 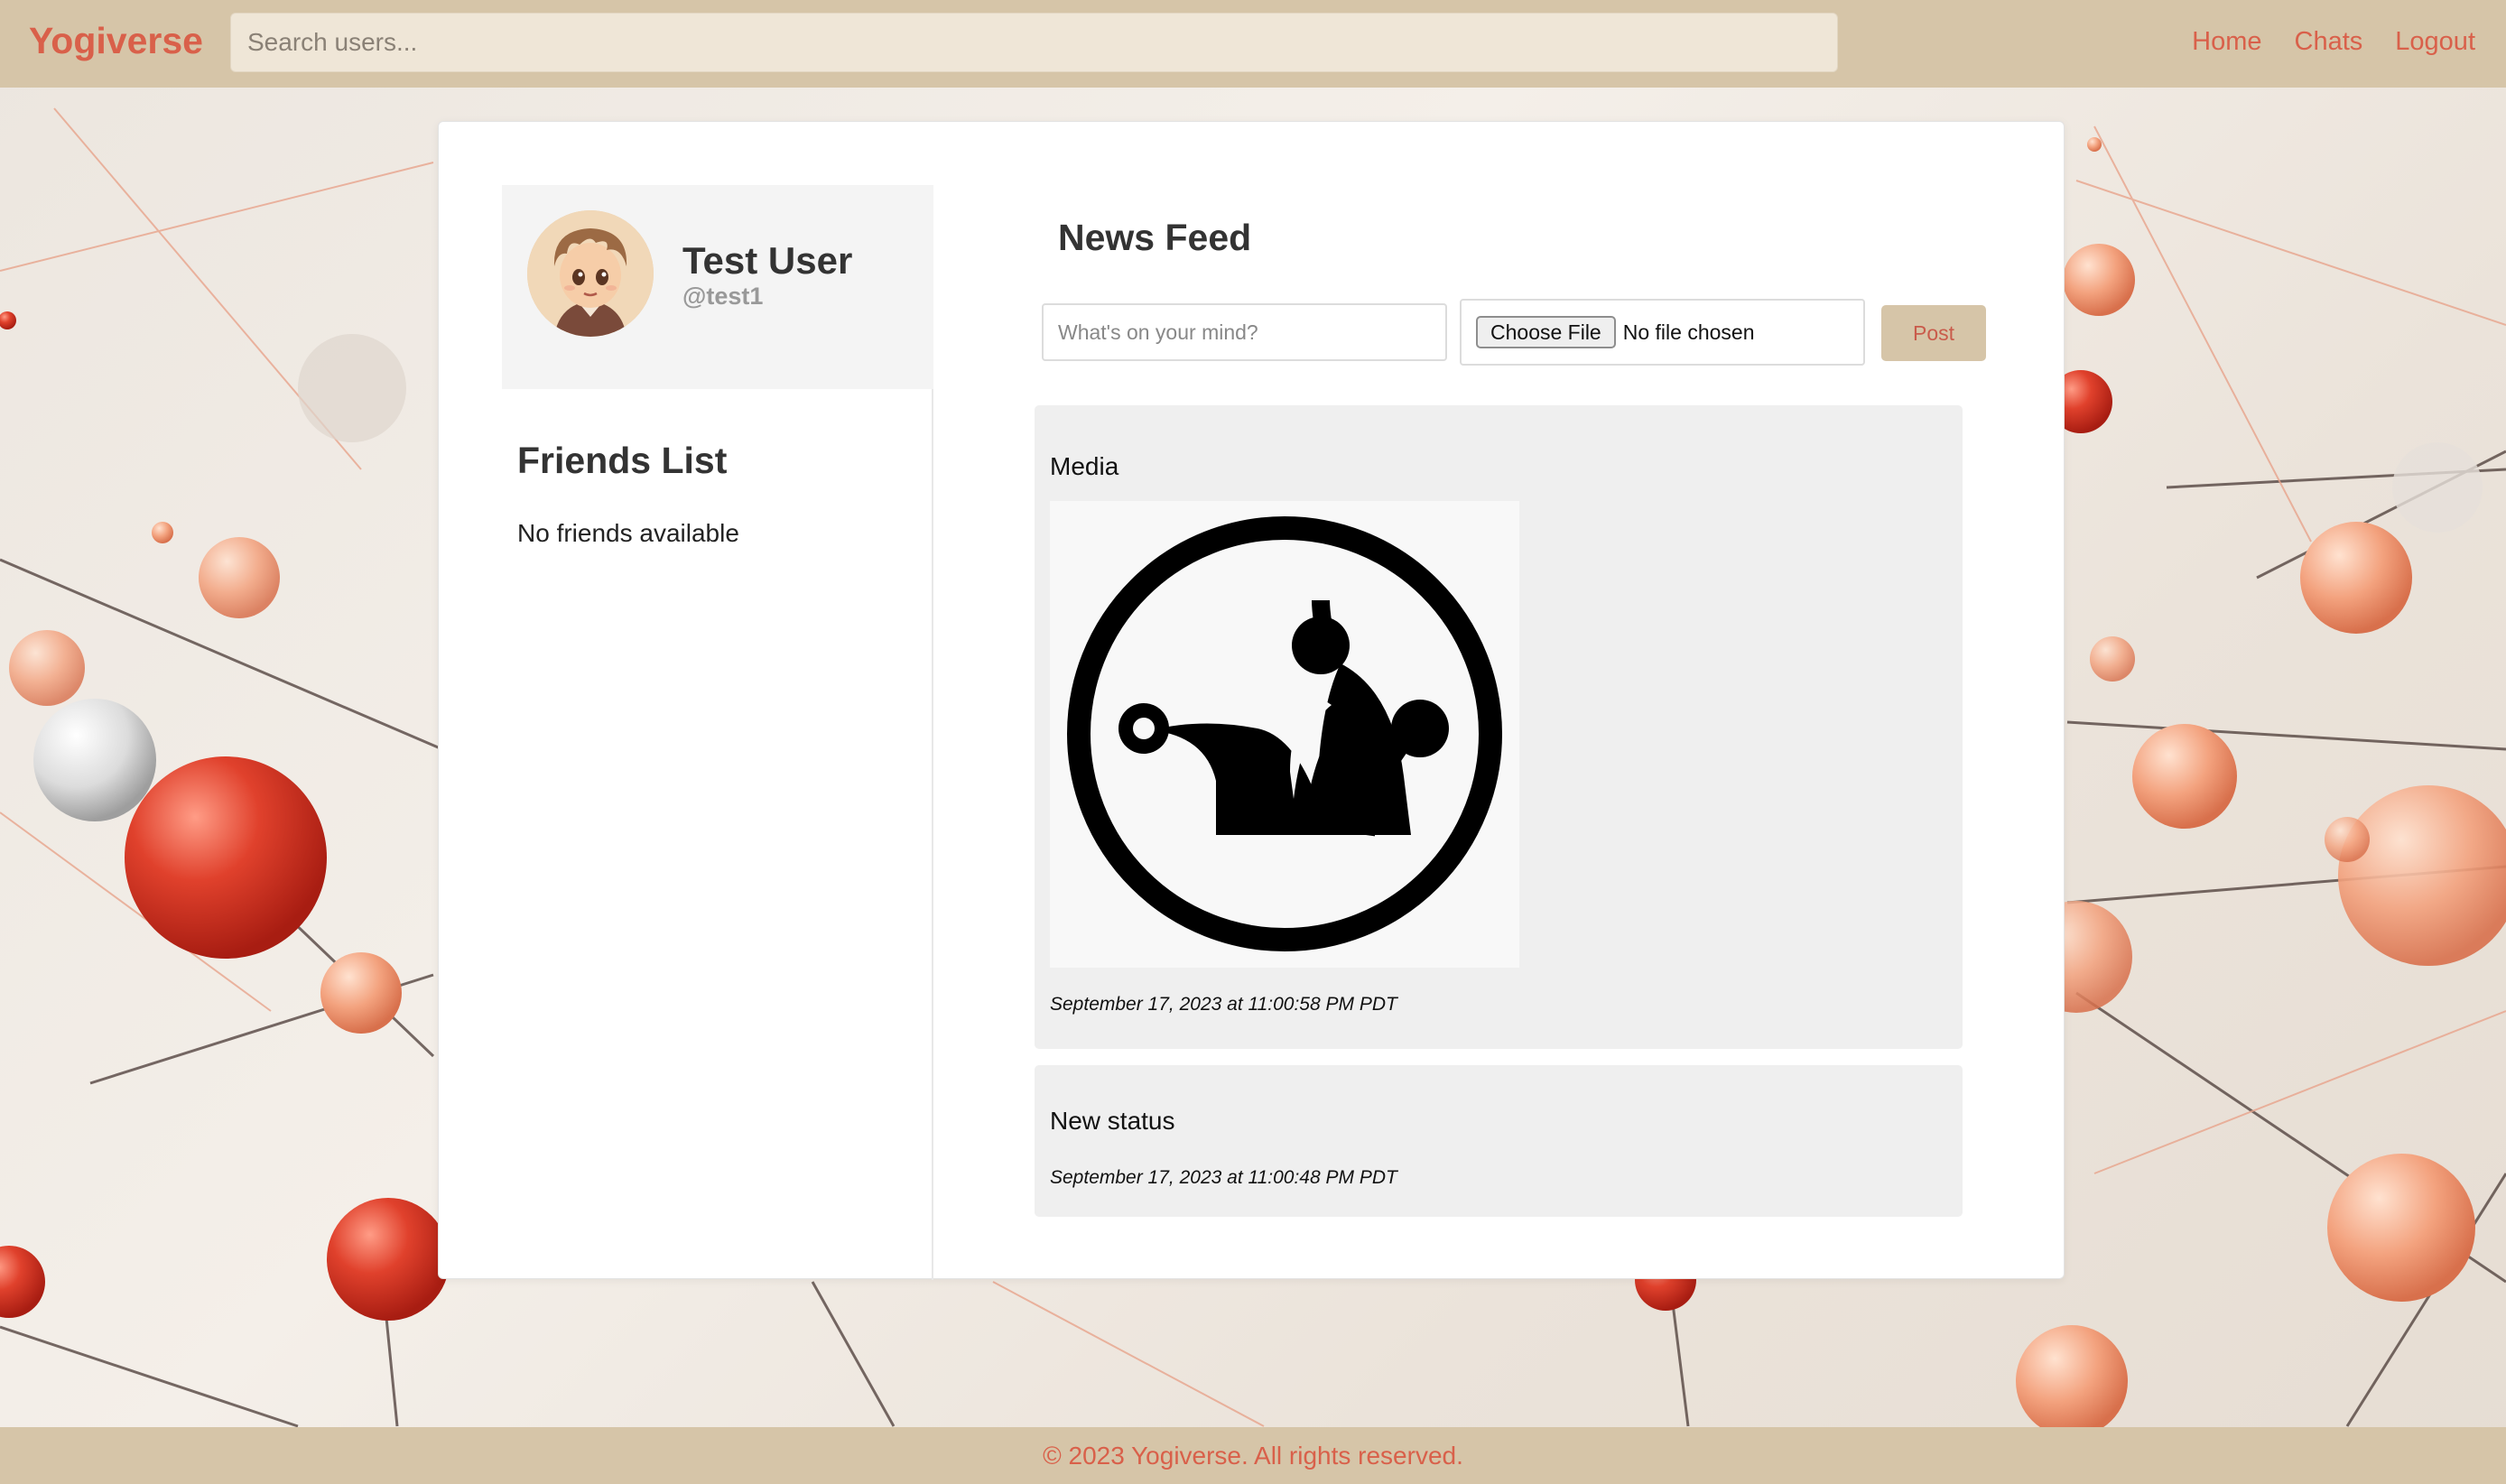 I want to click on brand-logo: Yogiverse, so click(x=116, y=41).